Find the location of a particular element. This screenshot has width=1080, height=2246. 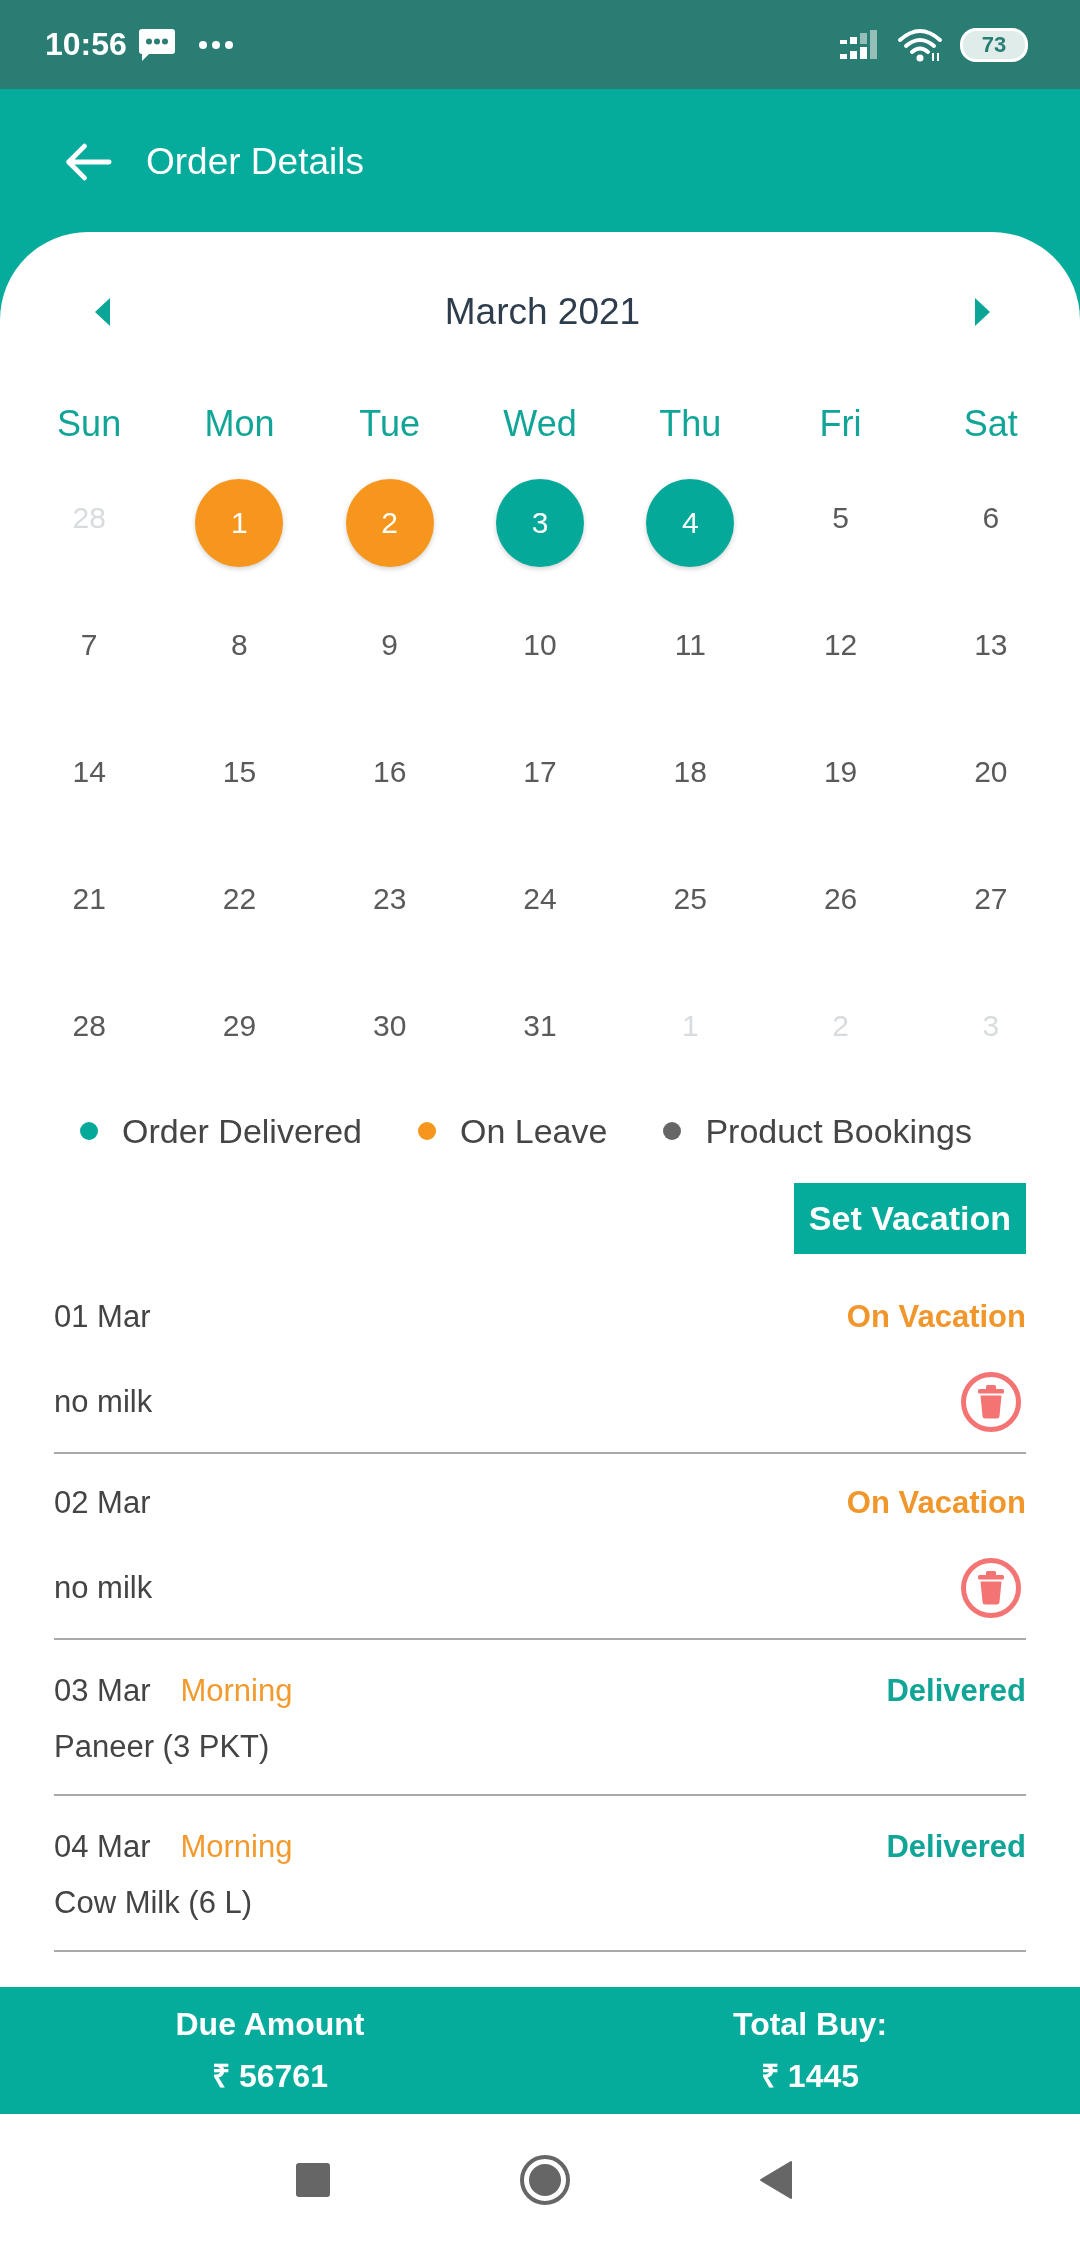

weekday-label: Wed is located at coordinates (540, 424).